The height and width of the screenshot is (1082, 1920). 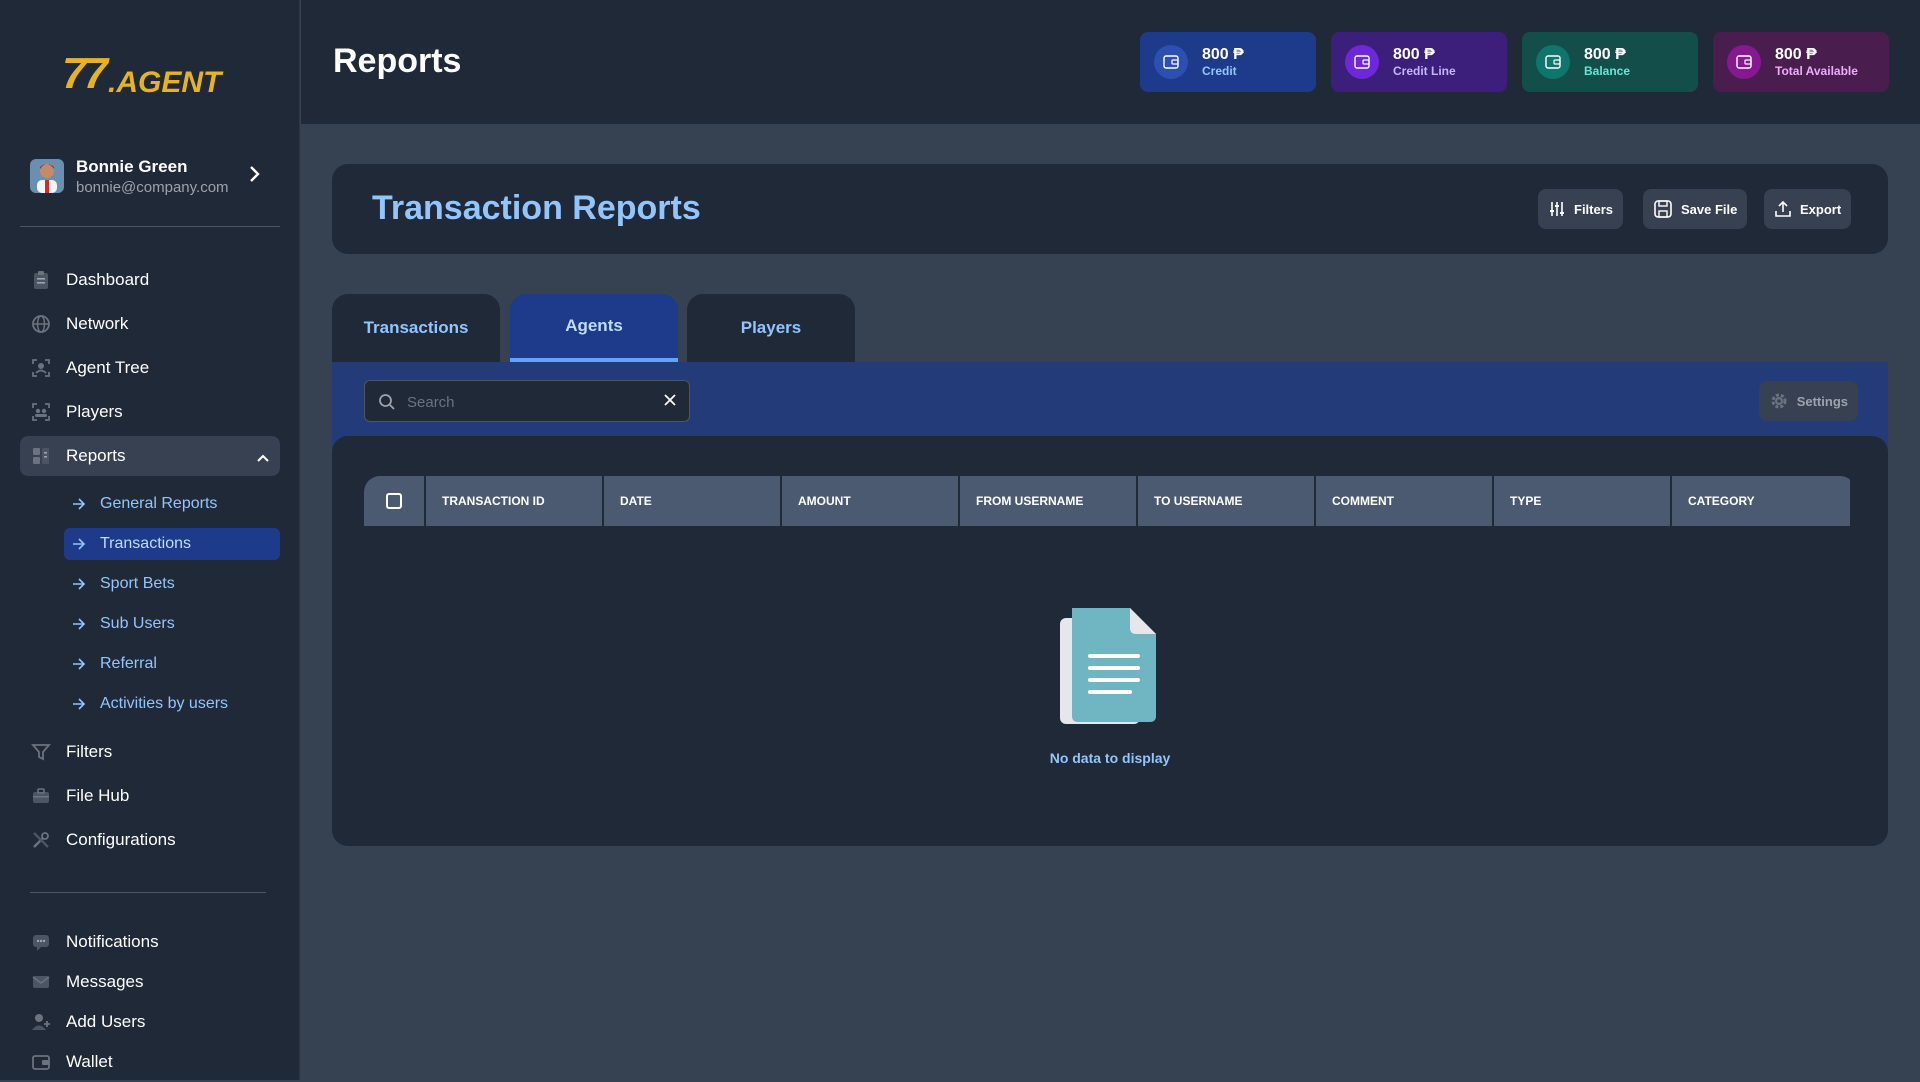 I want to click on sidebar-item-label: Notifications, so click(x=112, y=941).